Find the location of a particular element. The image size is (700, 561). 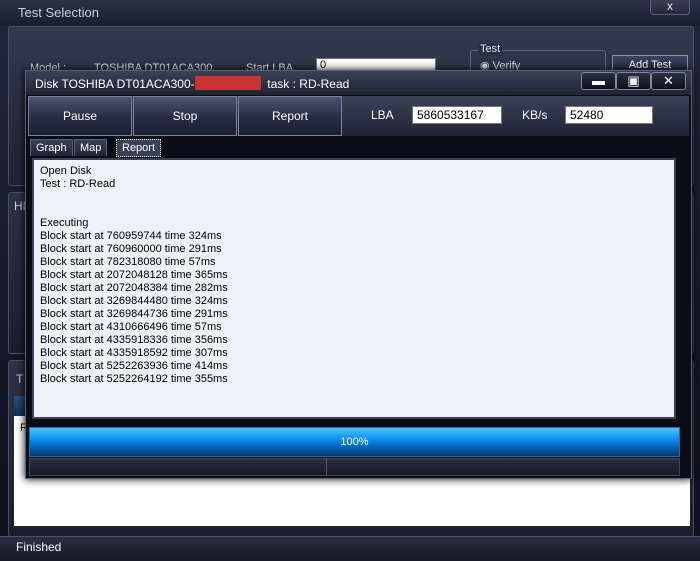

parent-close-button: x is located at coordinates (670, 7).